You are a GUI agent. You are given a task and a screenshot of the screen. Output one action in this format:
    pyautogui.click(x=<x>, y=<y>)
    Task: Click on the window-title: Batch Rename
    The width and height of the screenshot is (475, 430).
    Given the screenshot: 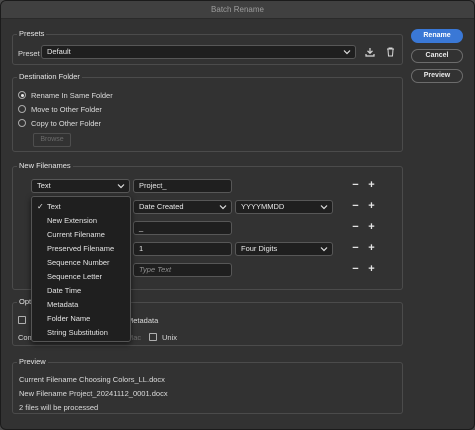 What is the action you would take?
    pyautogui.click(x=237, y=9)
    